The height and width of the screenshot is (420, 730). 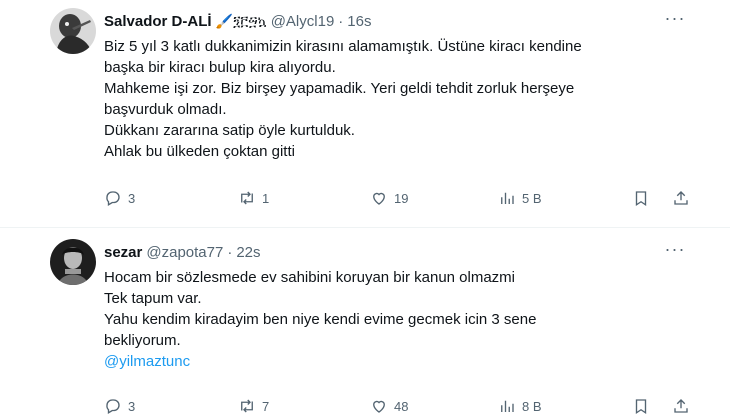 What do you see at coordinates (184, 252) in the screenshot?
I see `handle: @zapota77` at bounding box center [184, 252].